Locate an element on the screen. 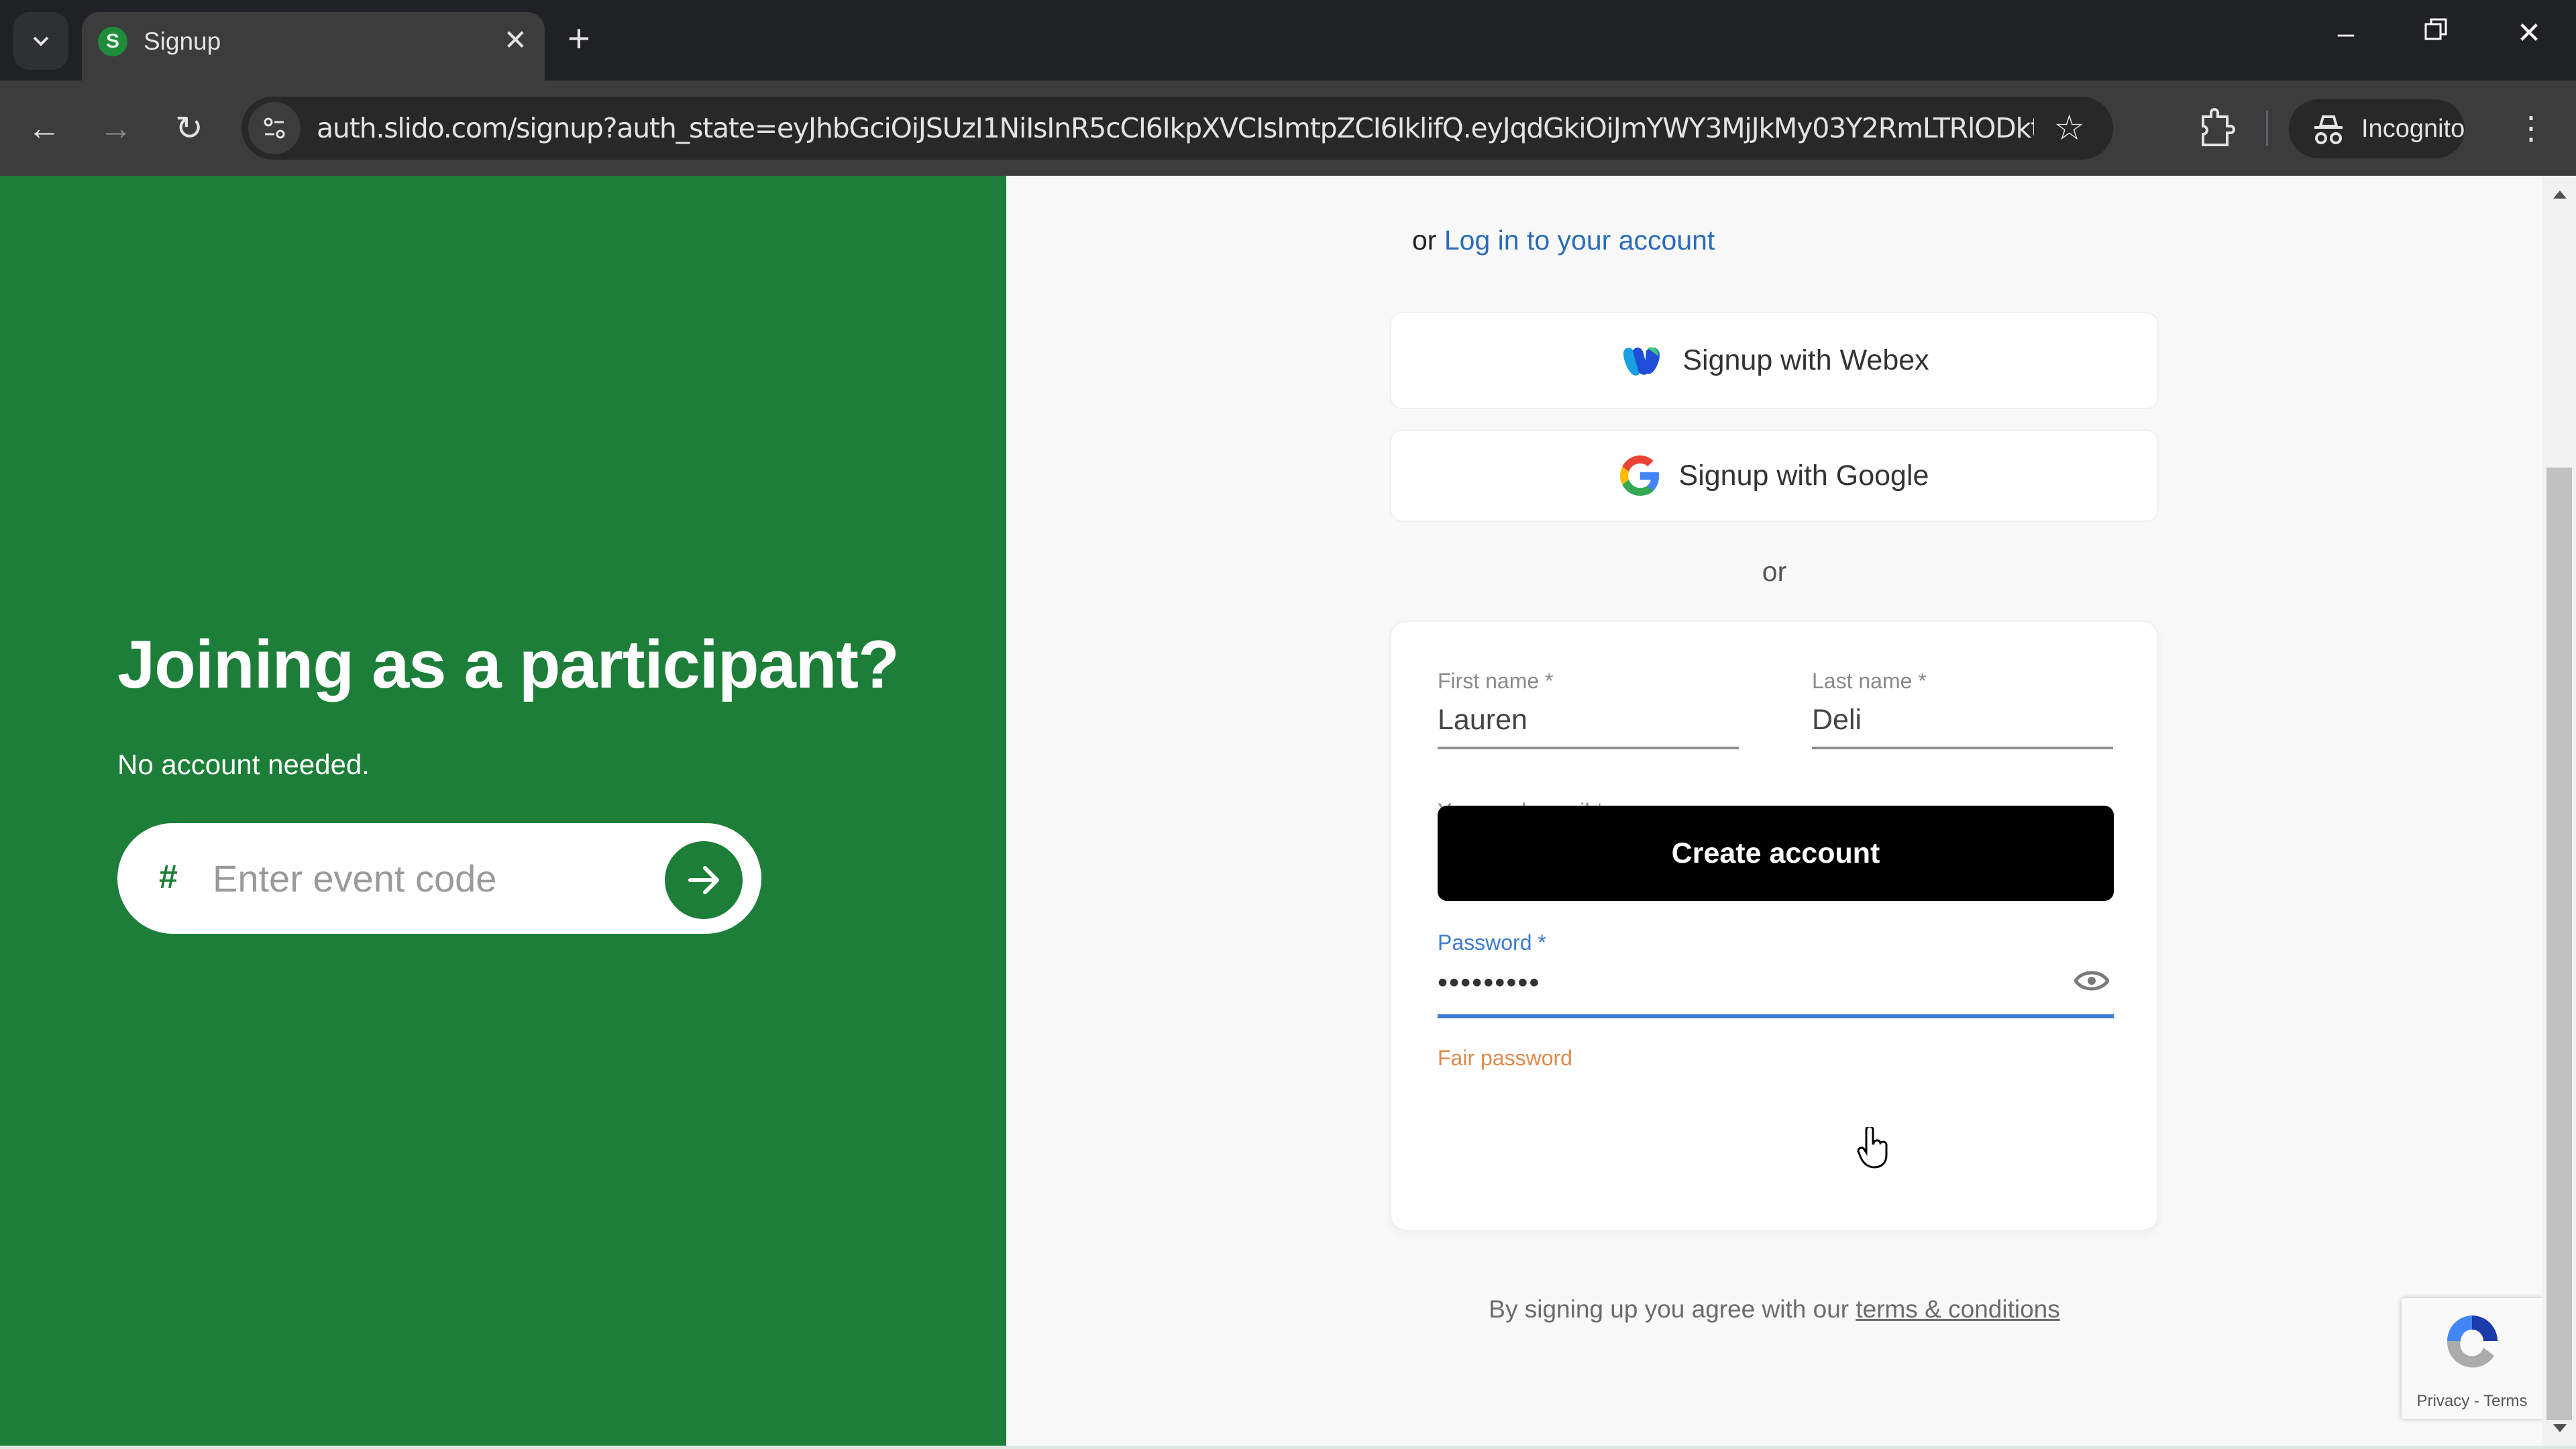 The height and width of the screenshot is (1449, 2576). incognito-badge: Incognito is located at coordinates (2377, 128).